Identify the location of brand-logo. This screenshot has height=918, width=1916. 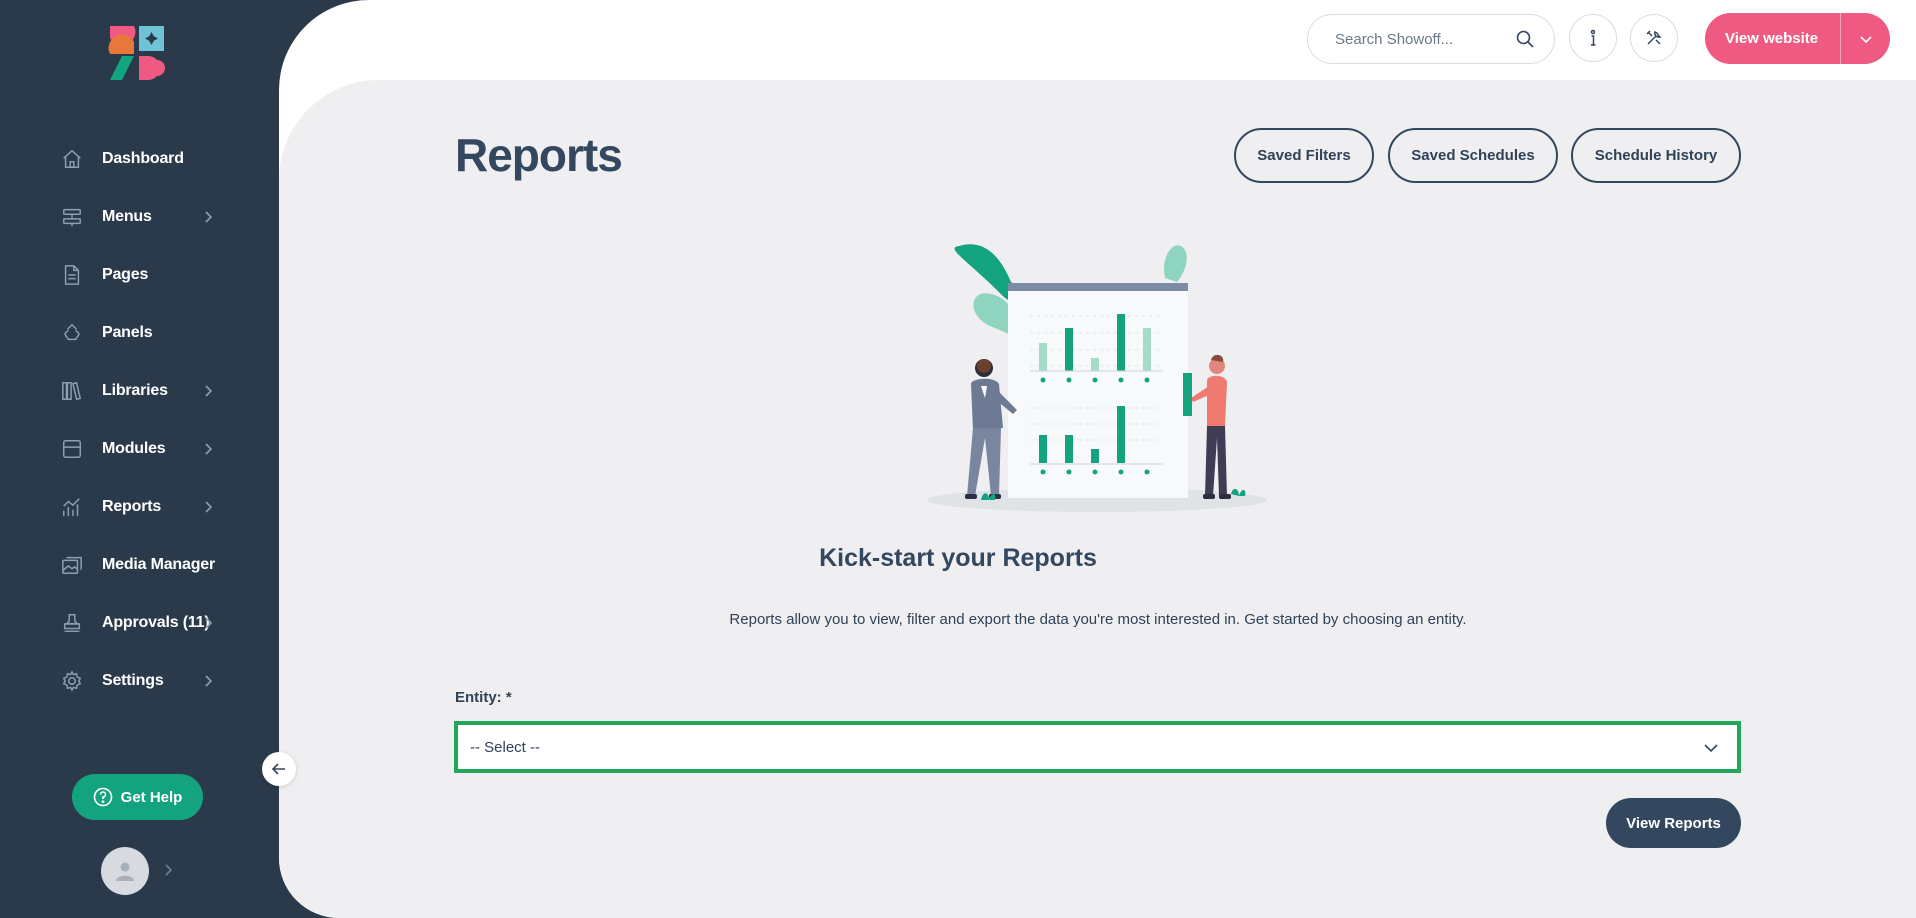
(137, 53).